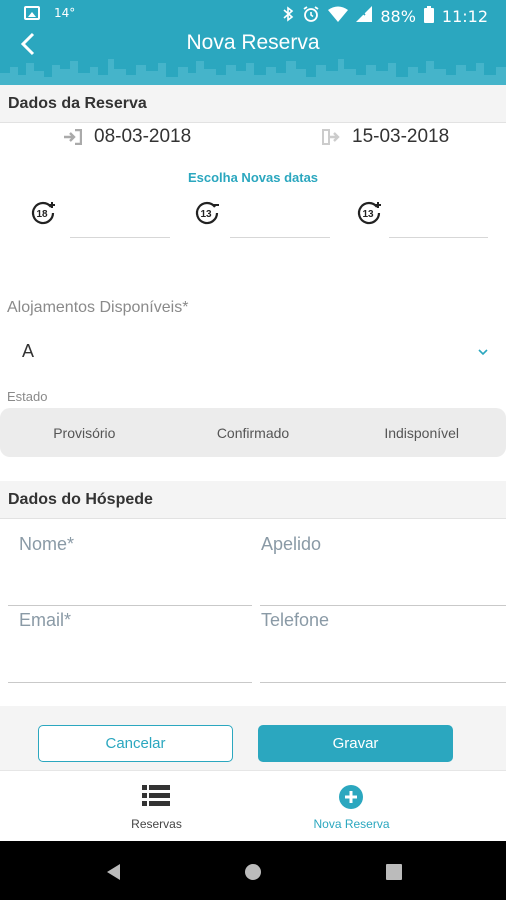 Image resolution: width=506 pixels, height=900 pixels. Describe the element at coordinates (28, 351) in the screenshot. I see `accommodation-selected: A` at that location.